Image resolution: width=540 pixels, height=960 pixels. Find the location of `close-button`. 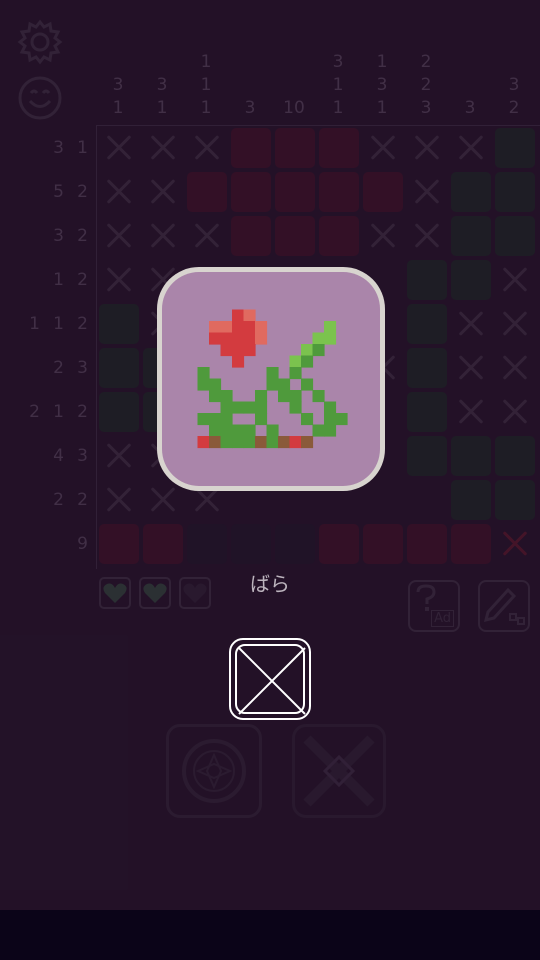

close-button is located at coordinates (270, 679).